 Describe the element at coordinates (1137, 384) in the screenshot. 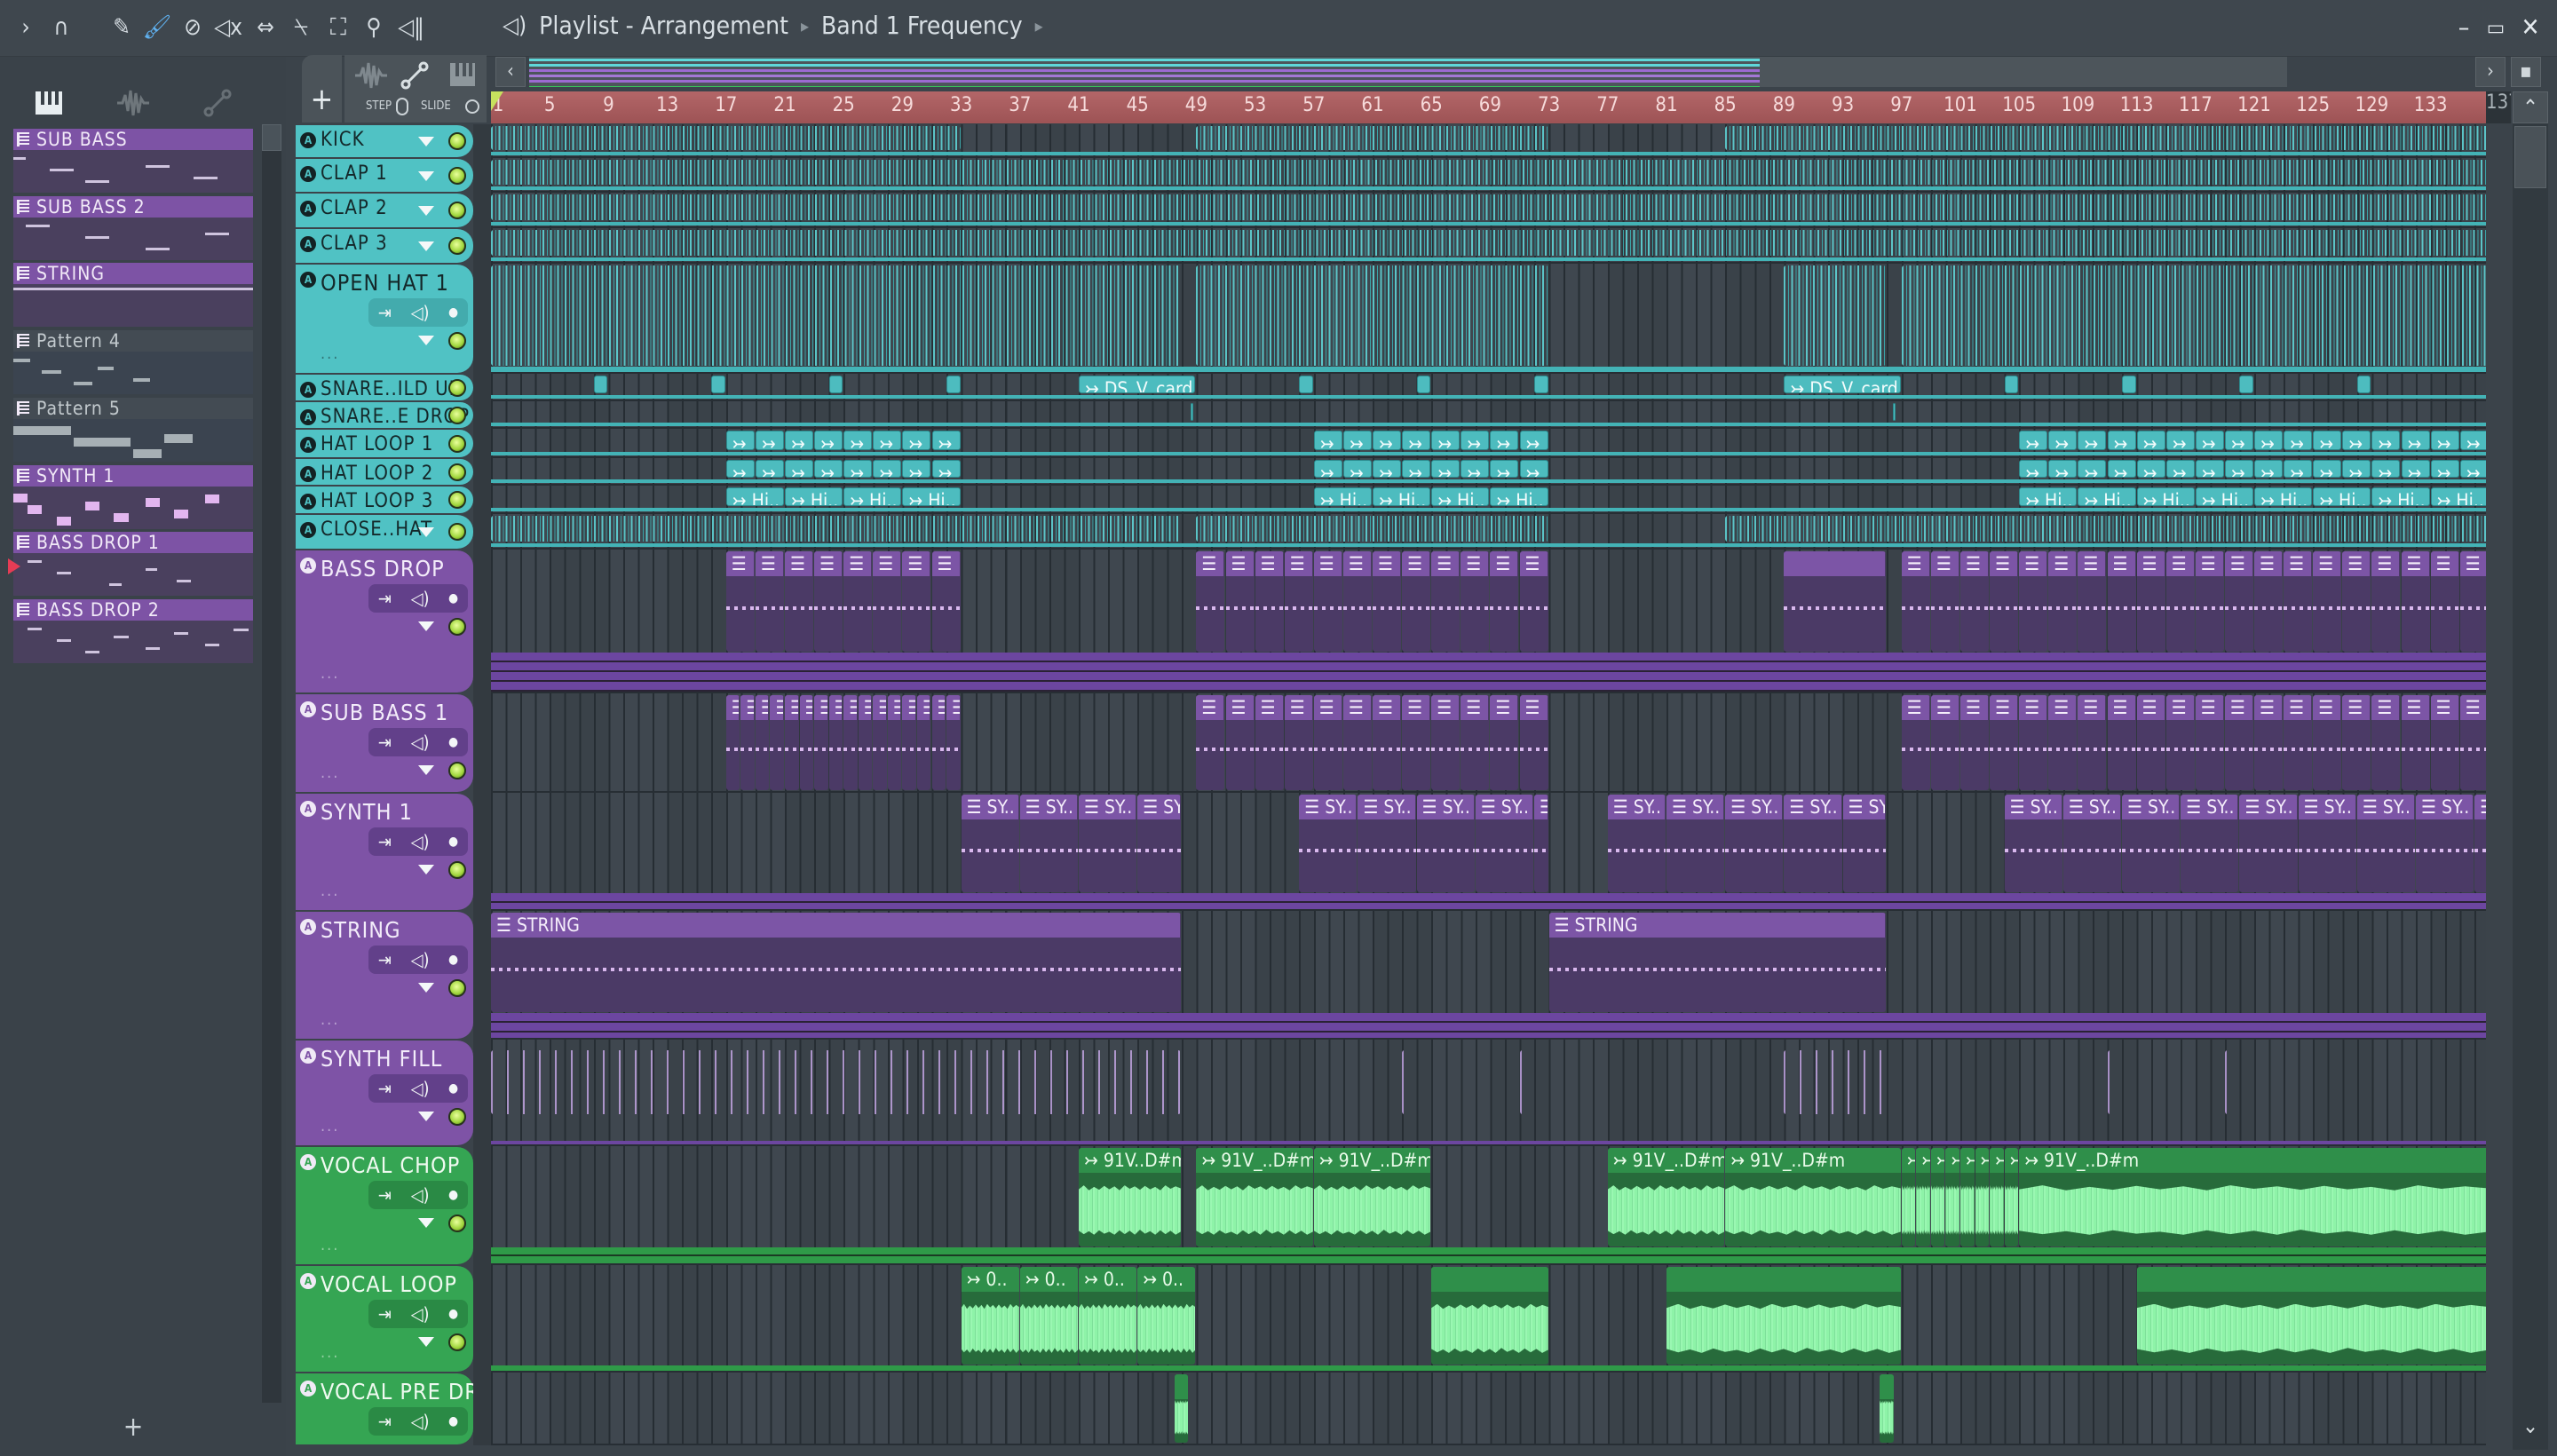

I see `clip: ↣ DS_V..card` at that location.